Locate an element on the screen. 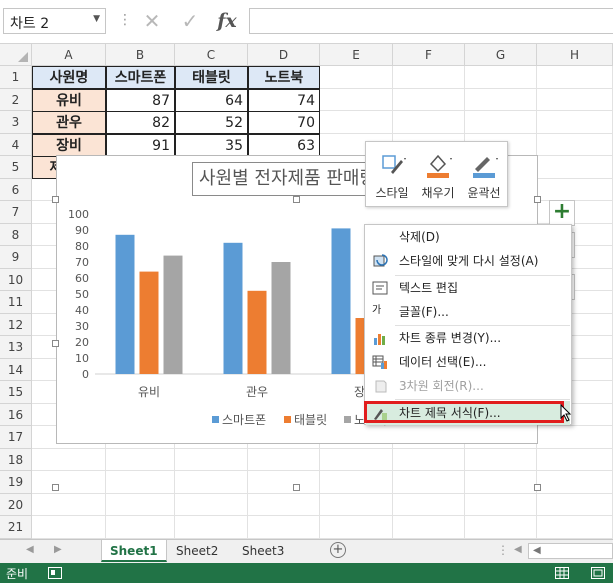  table-value-cell: 70 is located at coordinates (284, 122).